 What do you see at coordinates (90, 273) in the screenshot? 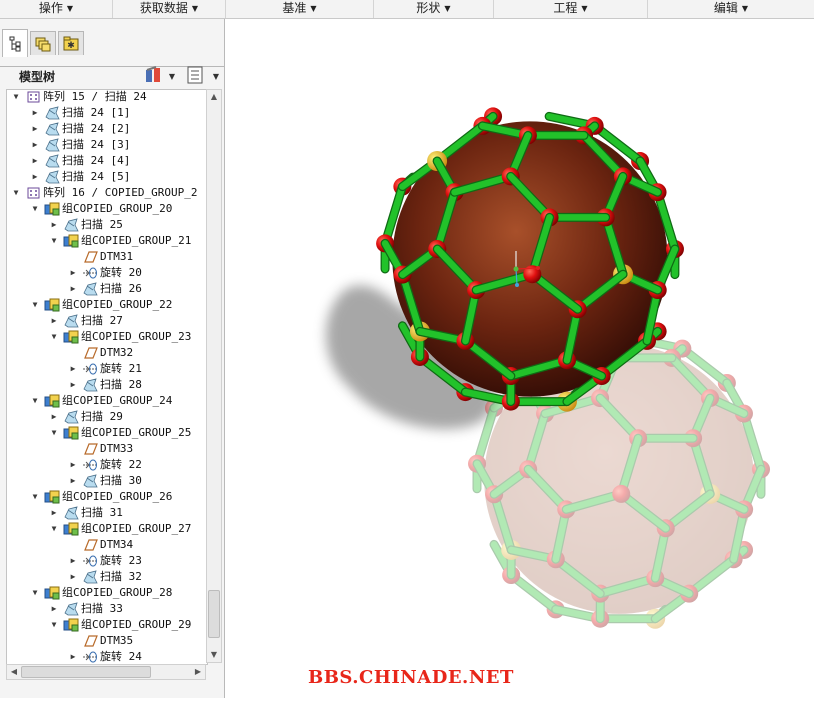
I see `revolve-feature-icon` at bounding box center [90, 273].